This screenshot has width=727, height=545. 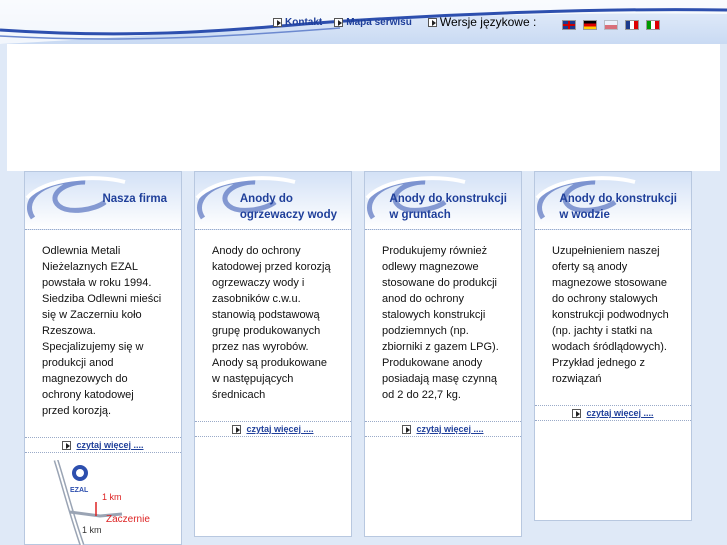 I want to click on card-header: Anody do konstrukcji w wodzie, so click(x=613, y=201).